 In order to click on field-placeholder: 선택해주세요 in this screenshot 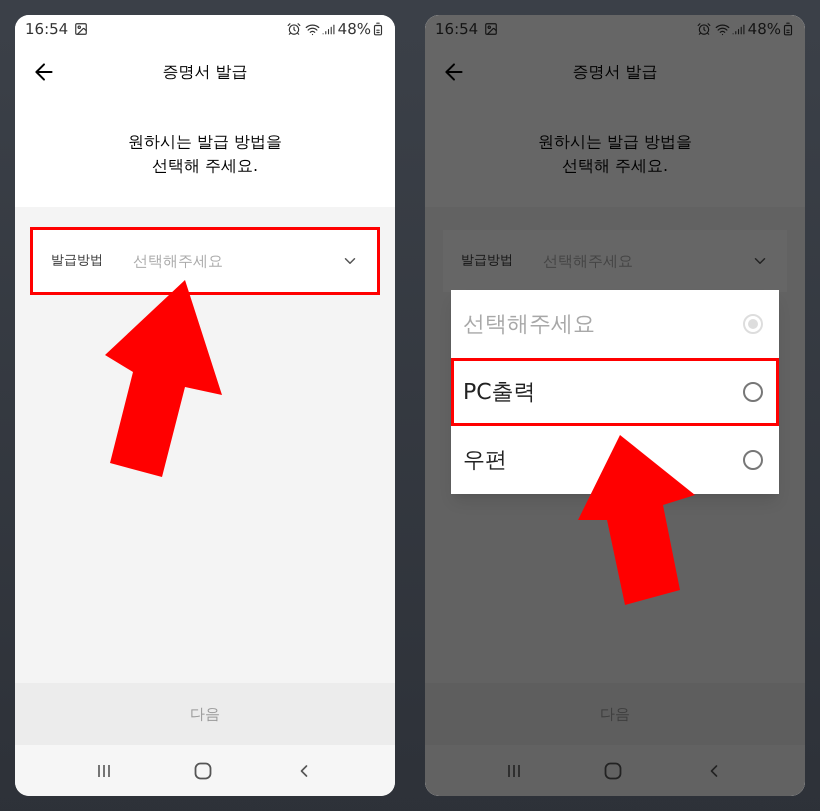, I will do `click(178, 261)`.